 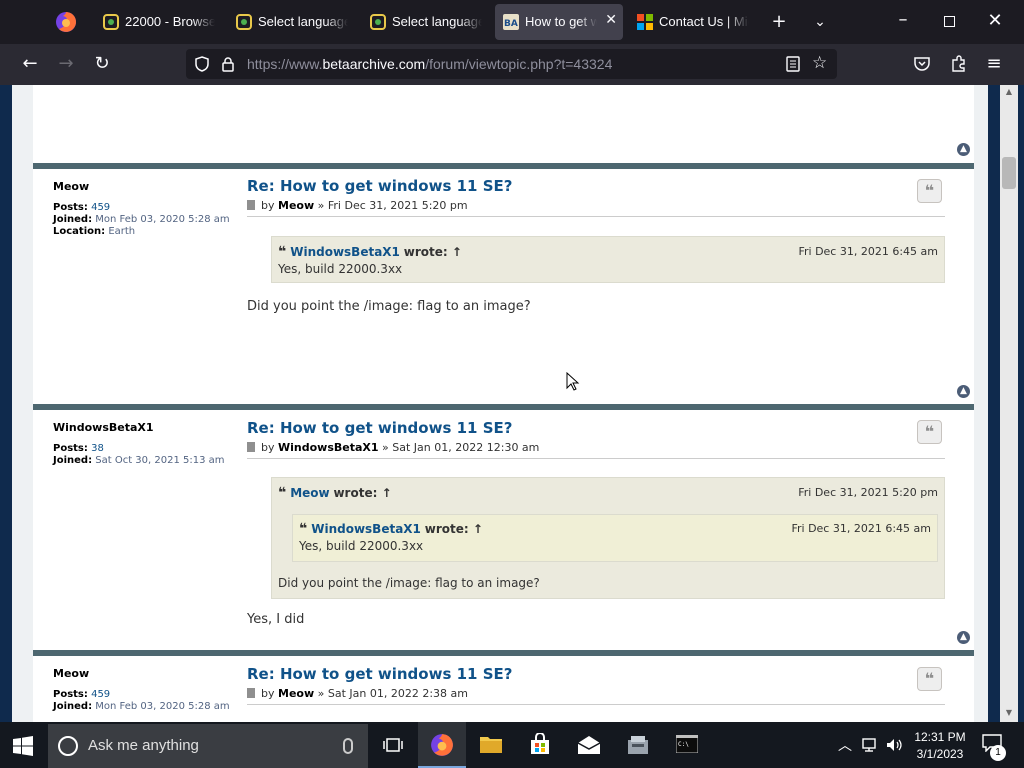 I want to click on taskbar-file-explorer-icon, so click(x=491, y=745).